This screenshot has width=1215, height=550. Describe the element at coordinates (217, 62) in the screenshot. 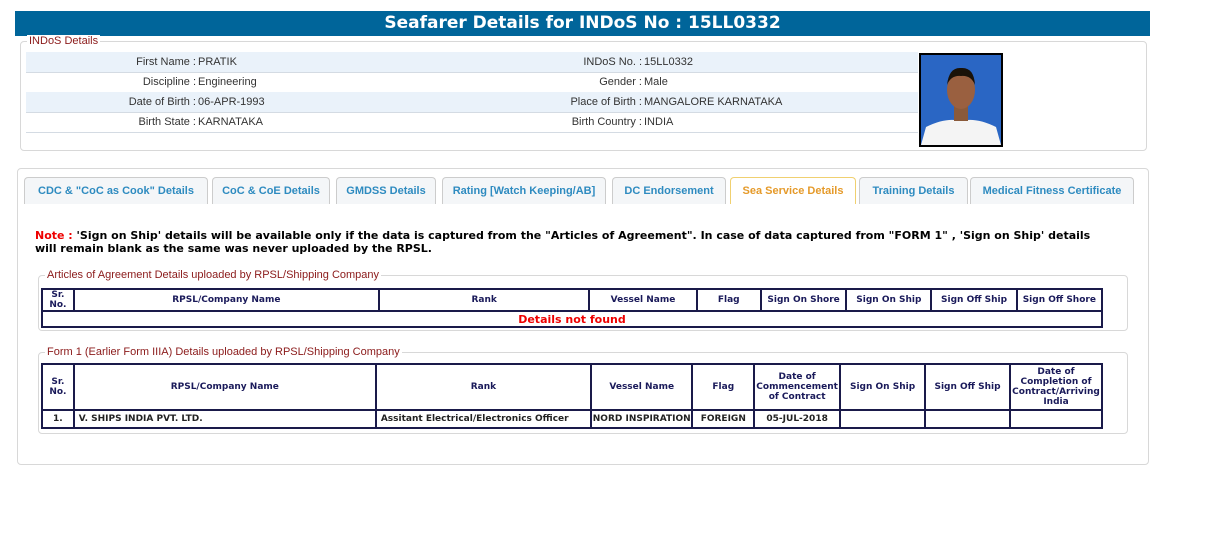

I see `value: PRATIK` at that location.